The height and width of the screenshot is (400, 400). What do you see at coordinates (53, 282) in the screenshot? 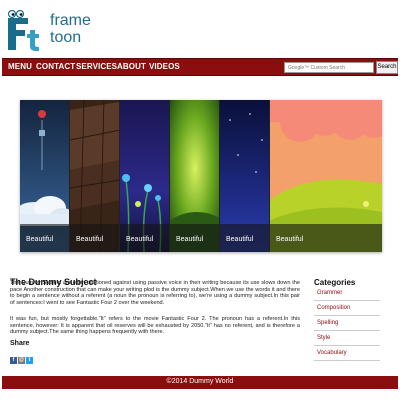
I see `content-title: The Dummy Subject` at bounding box center [53, 282].